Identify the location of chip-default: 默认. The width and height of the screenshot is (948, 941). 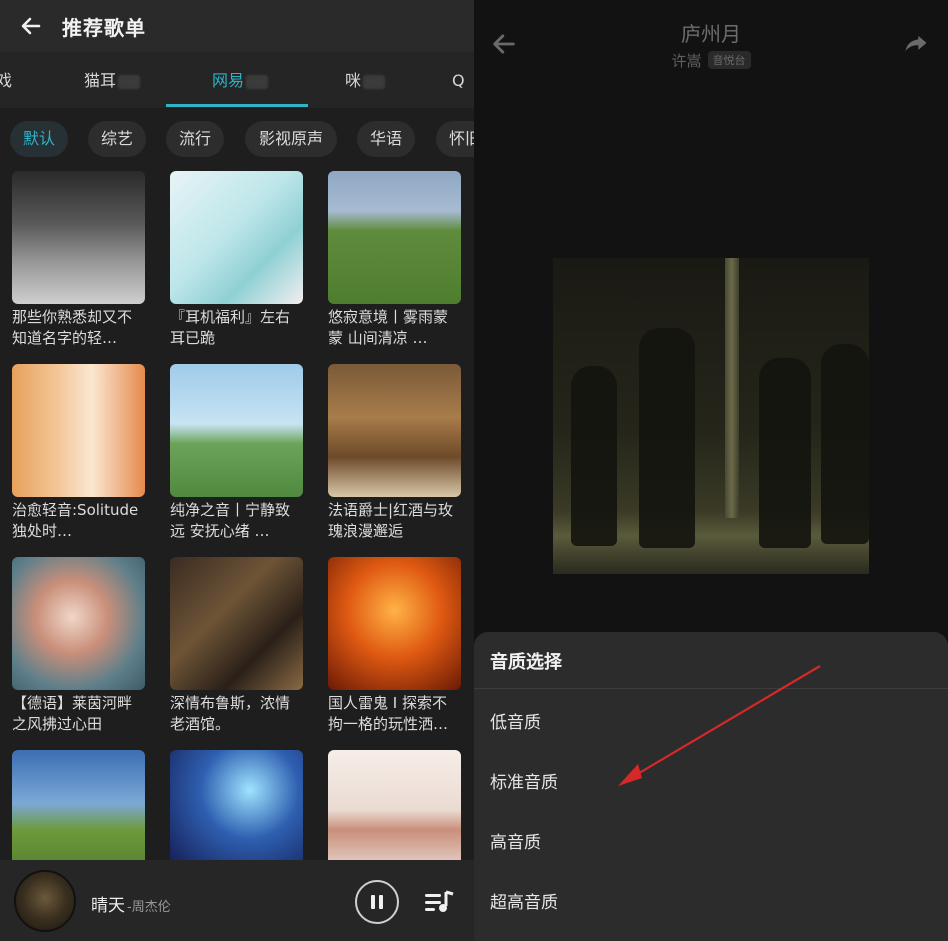
(39, 139).